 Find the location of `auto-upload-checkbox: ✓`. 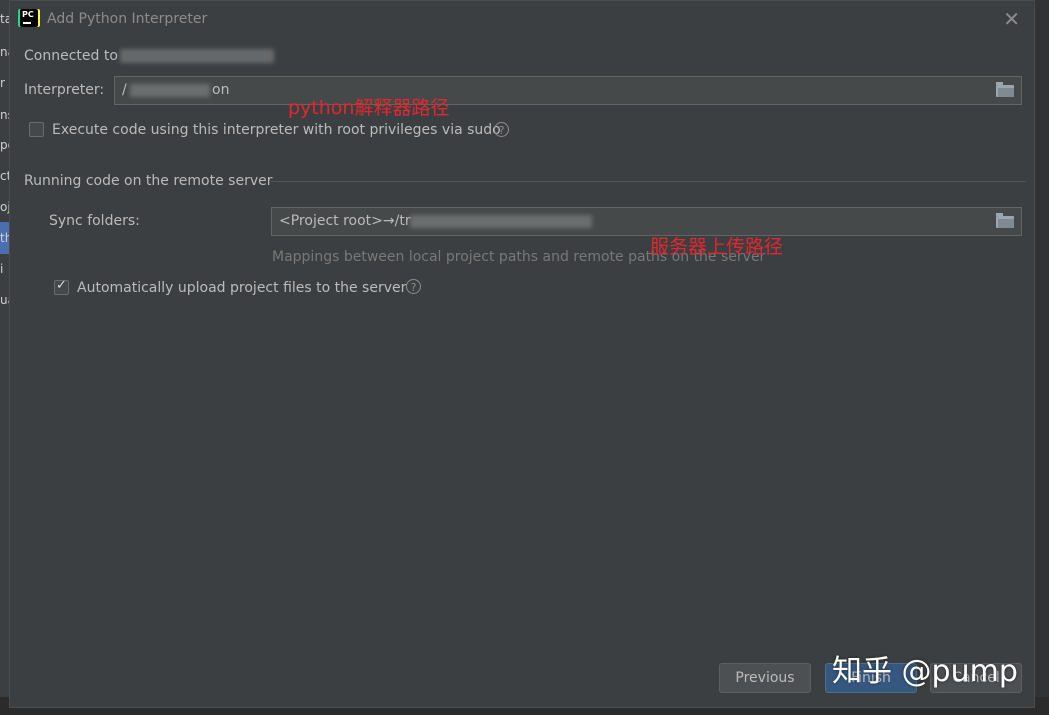

auto-upload-checkbox: ✓ is located at coordinates (61, 286).